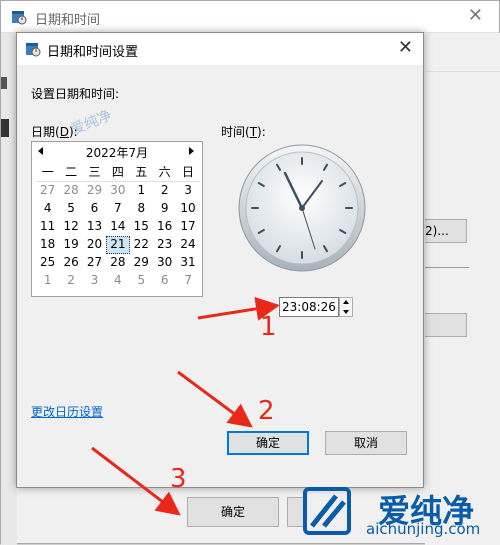 This screenshot has height=545, width=500. I want to click on parent-separator, so click(447, 267).